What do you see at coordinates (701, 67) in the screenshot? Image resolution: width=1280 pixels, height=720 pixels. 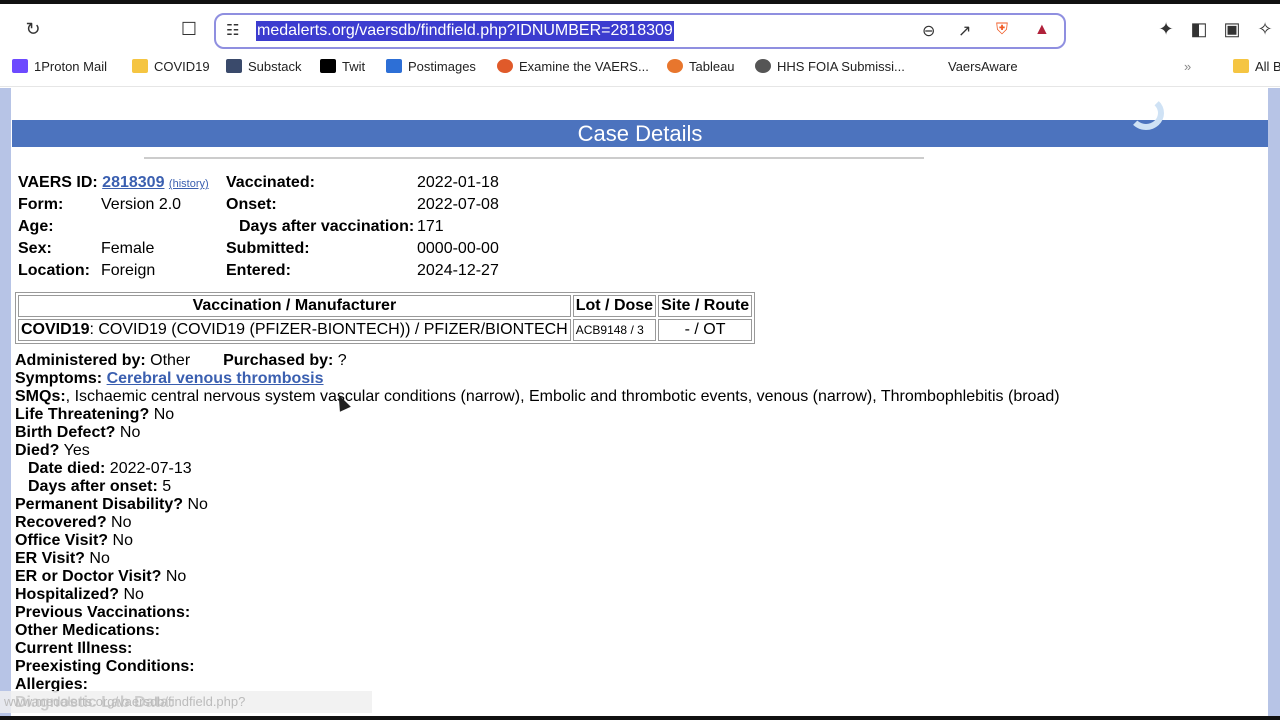 I see `bookmark-tableau: Tableau` at bounding box center [701, 67].